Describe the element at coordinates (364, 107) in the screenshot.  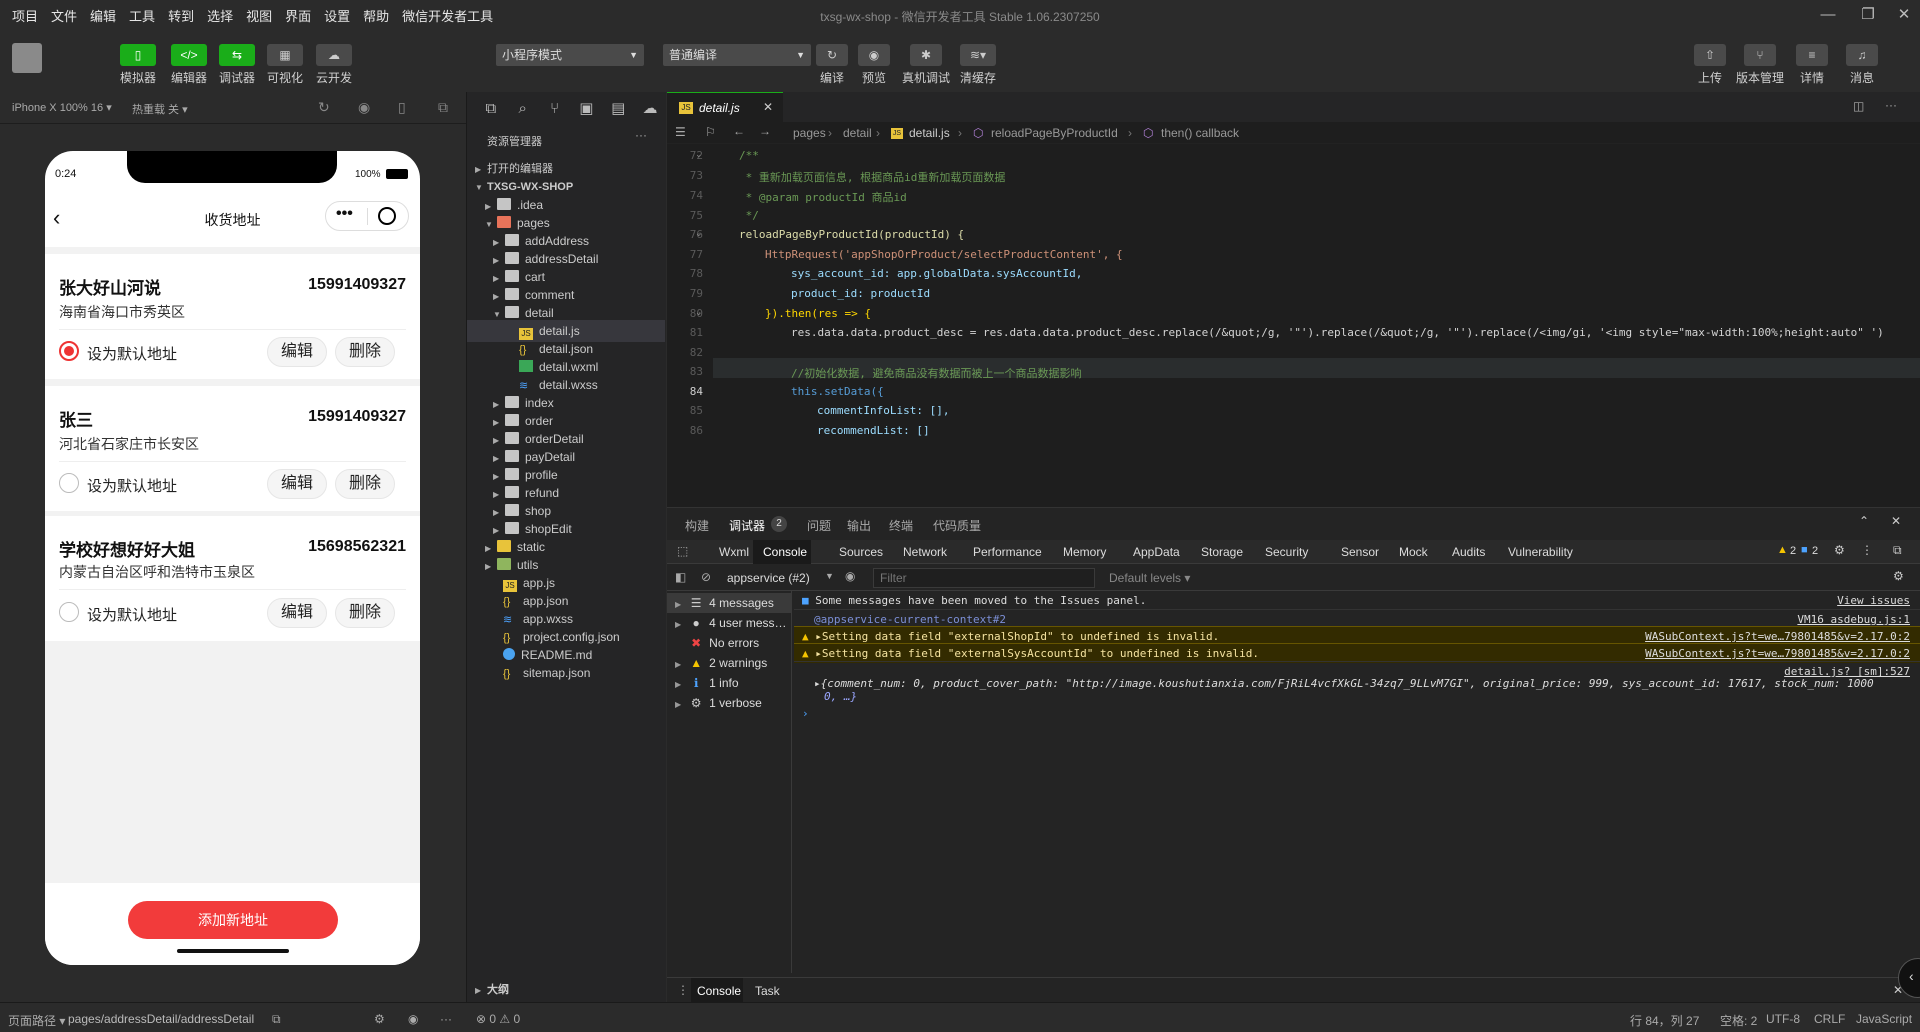
I see `record-icon: ◉` at that location.